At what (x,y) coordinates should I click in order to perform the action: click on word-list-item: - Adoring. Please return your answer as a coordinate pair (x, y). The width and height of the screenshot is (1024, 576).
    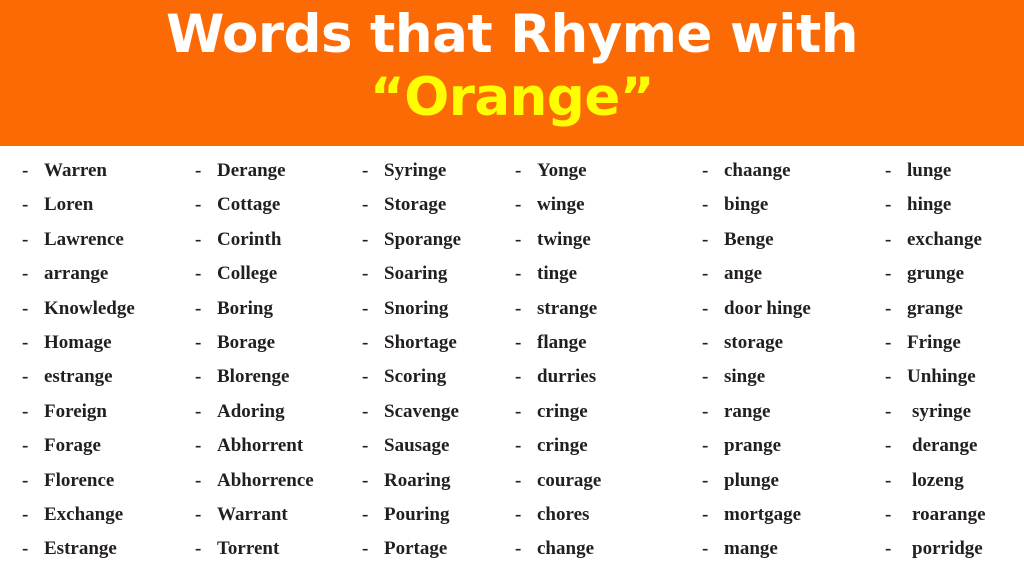
    Looking at the image, I should click on (280, 412).